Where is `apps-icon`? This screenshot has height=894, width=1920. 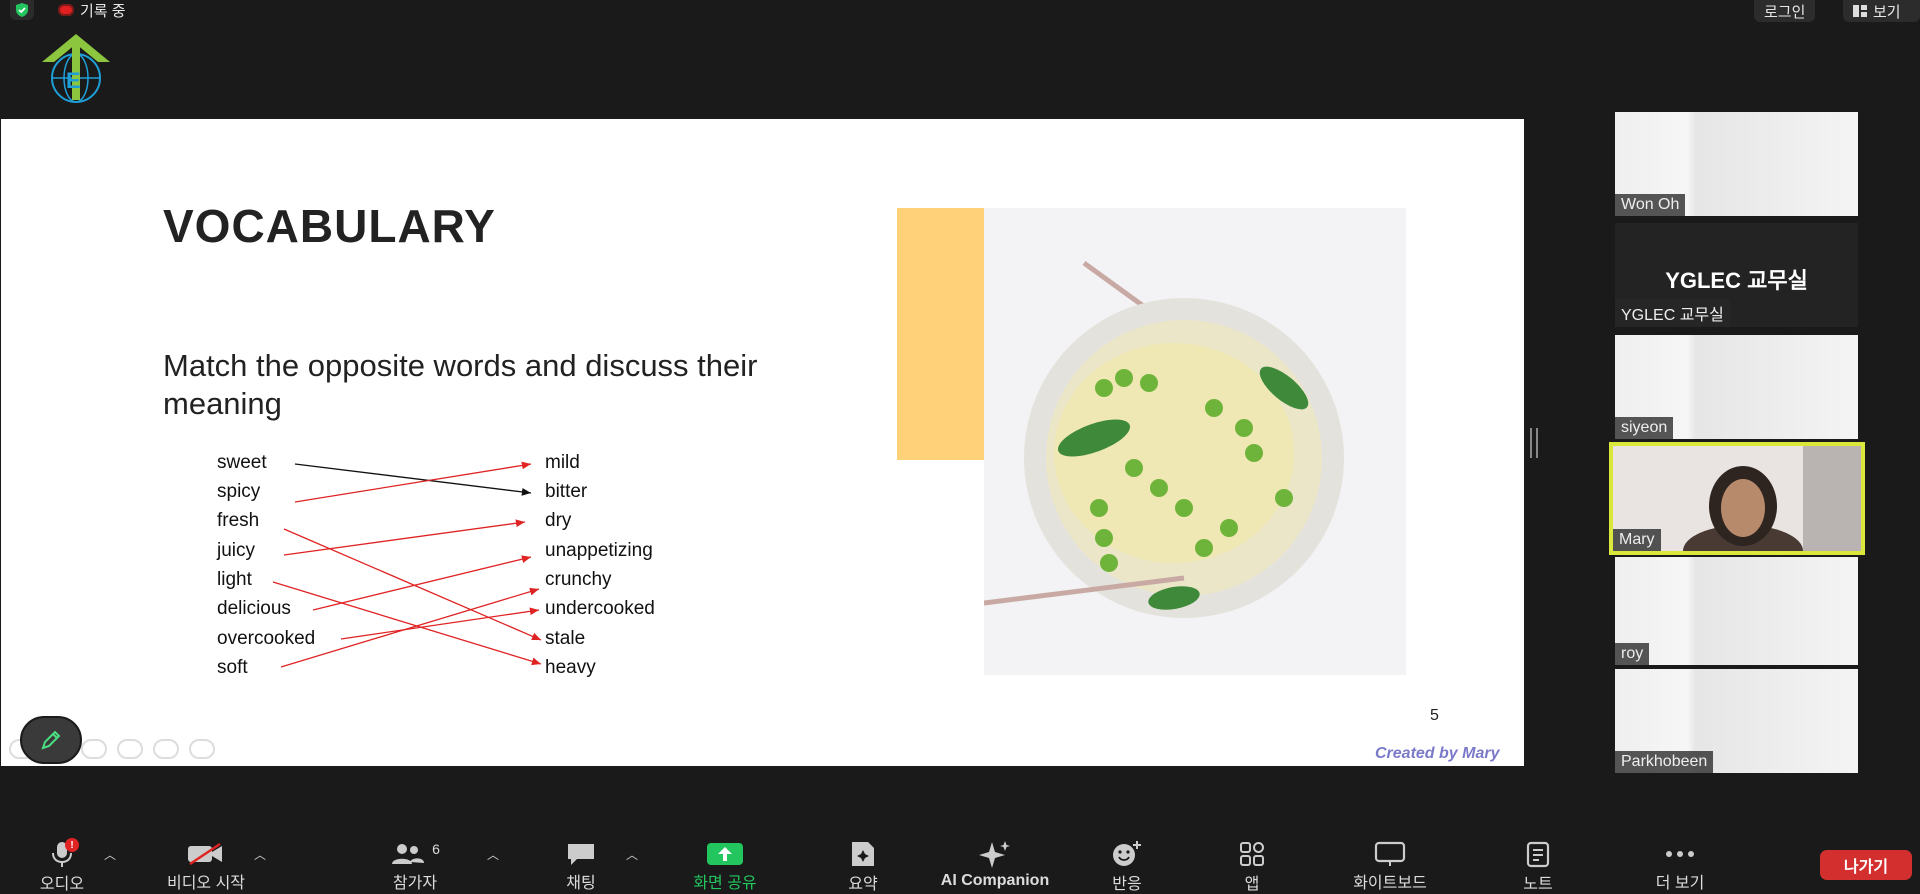
apps-icon is located at coordinates (1252, 854).